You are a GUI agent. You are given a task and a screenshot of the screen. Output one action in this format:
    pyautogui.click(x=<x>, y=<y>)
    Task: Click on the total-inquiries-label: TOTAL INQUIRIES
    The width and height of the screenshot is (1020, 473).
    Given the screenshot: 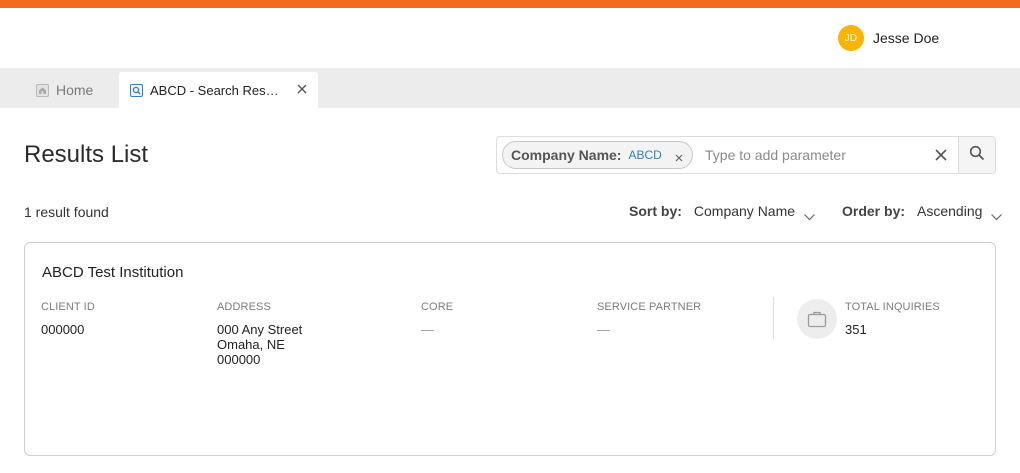 What is the action you would take?
    pyautogui.click(x=892, y=307)
    